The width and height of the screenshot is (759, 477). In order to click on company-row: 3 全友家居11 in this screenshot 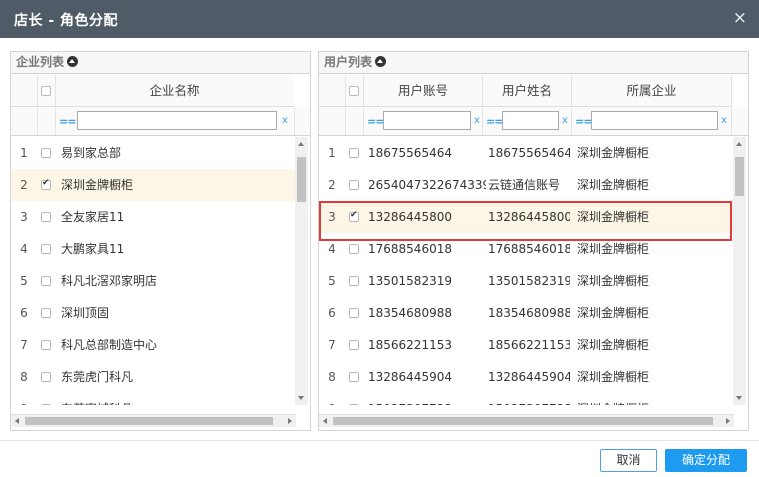, I will do `click(153, 217)`.